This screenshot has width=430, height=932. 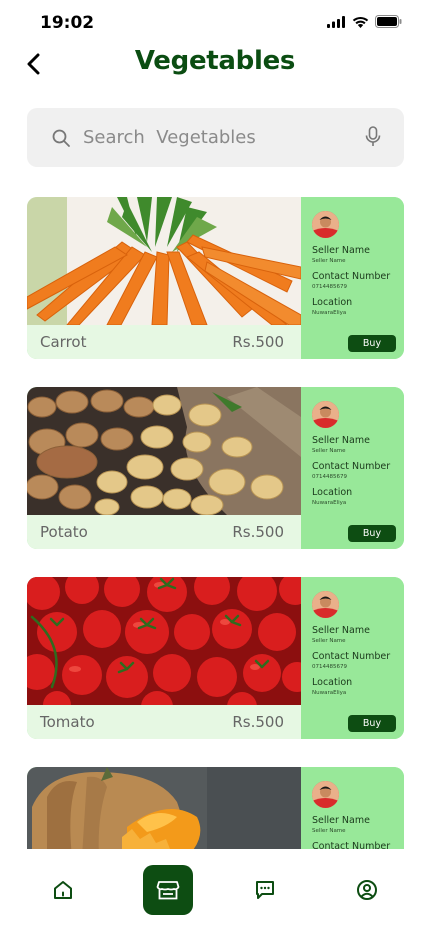 I want to click on home-icon, so click(x=63, y=890).